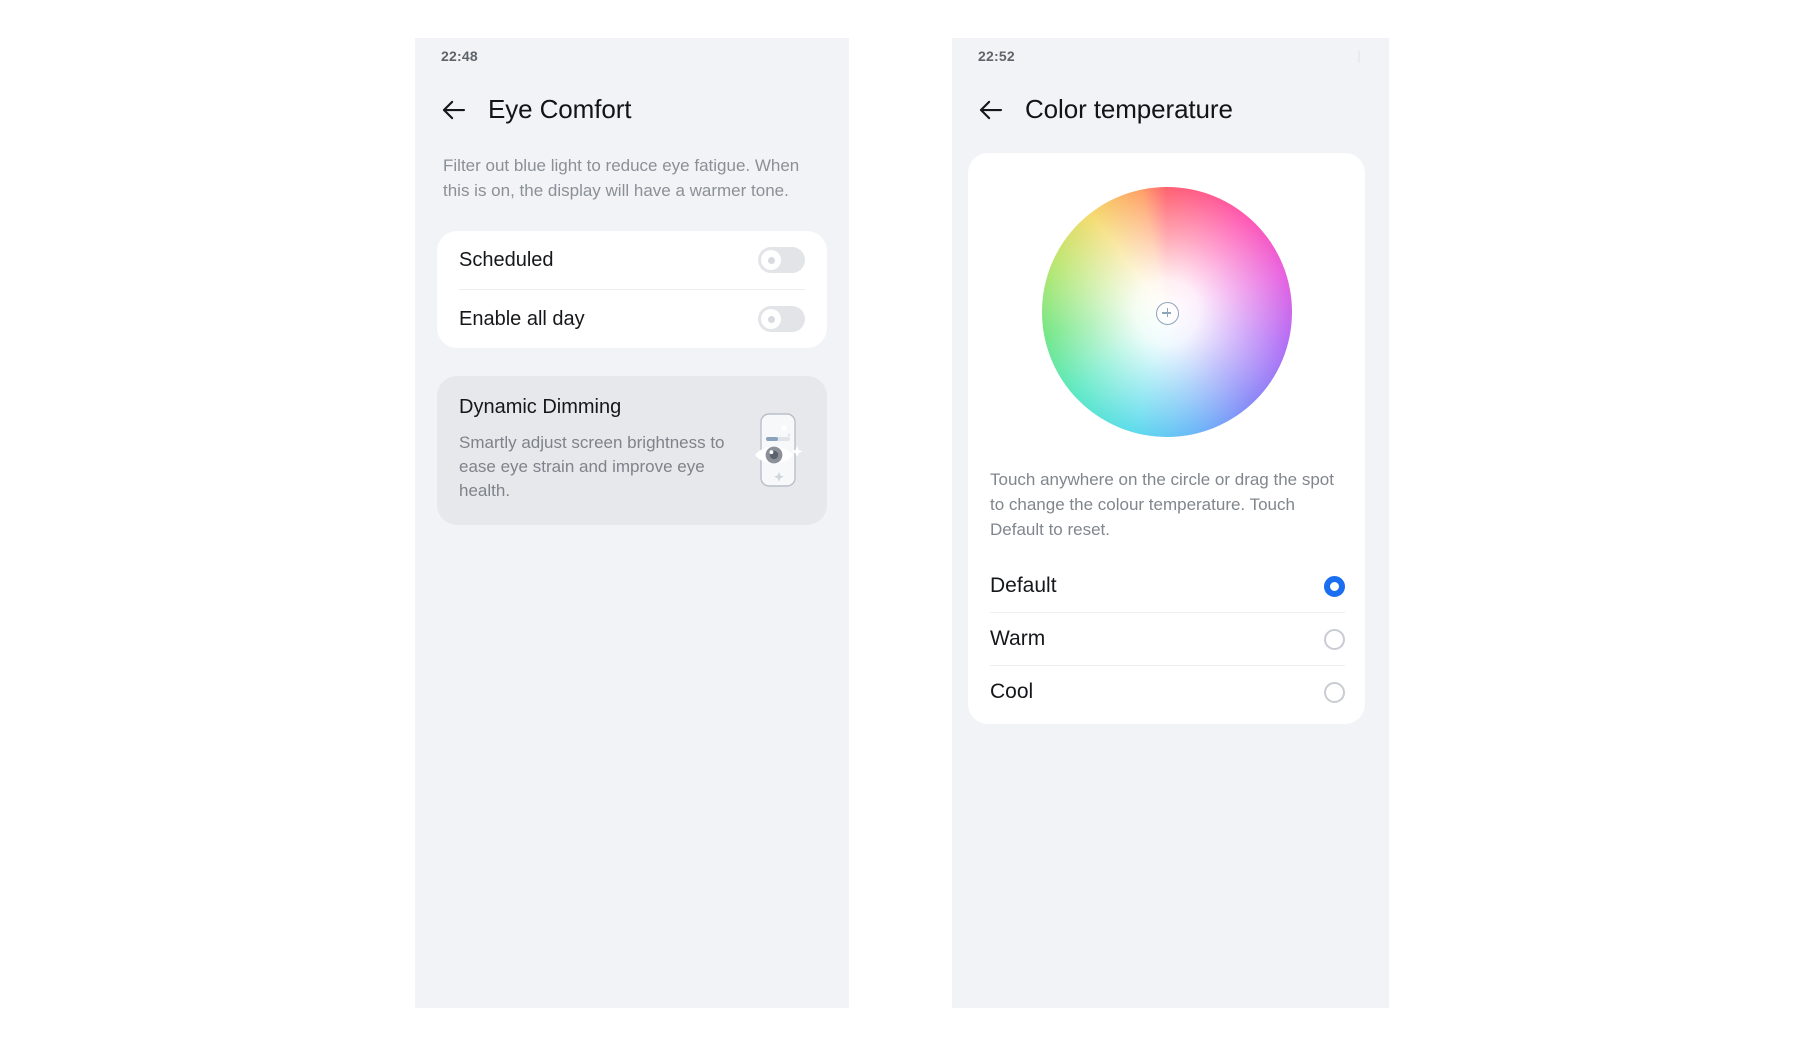 The image size is (1800, 1052). What do you see at coordinates (522, 318) in the screenshot?
I see `row-label-enable-all-day: Enable all day` at bounding box center [522, 318].